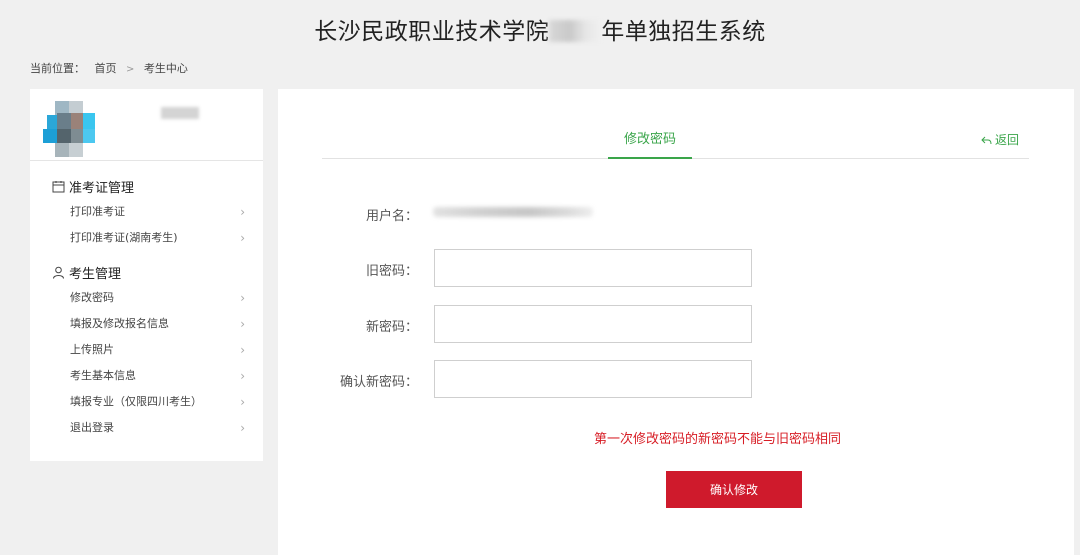  What do you see at coordinates (157, 376) in the screenshot?
I see `sidebar-item-basic-info: 考生基本信息 ›` at bounding box center [157, 376].